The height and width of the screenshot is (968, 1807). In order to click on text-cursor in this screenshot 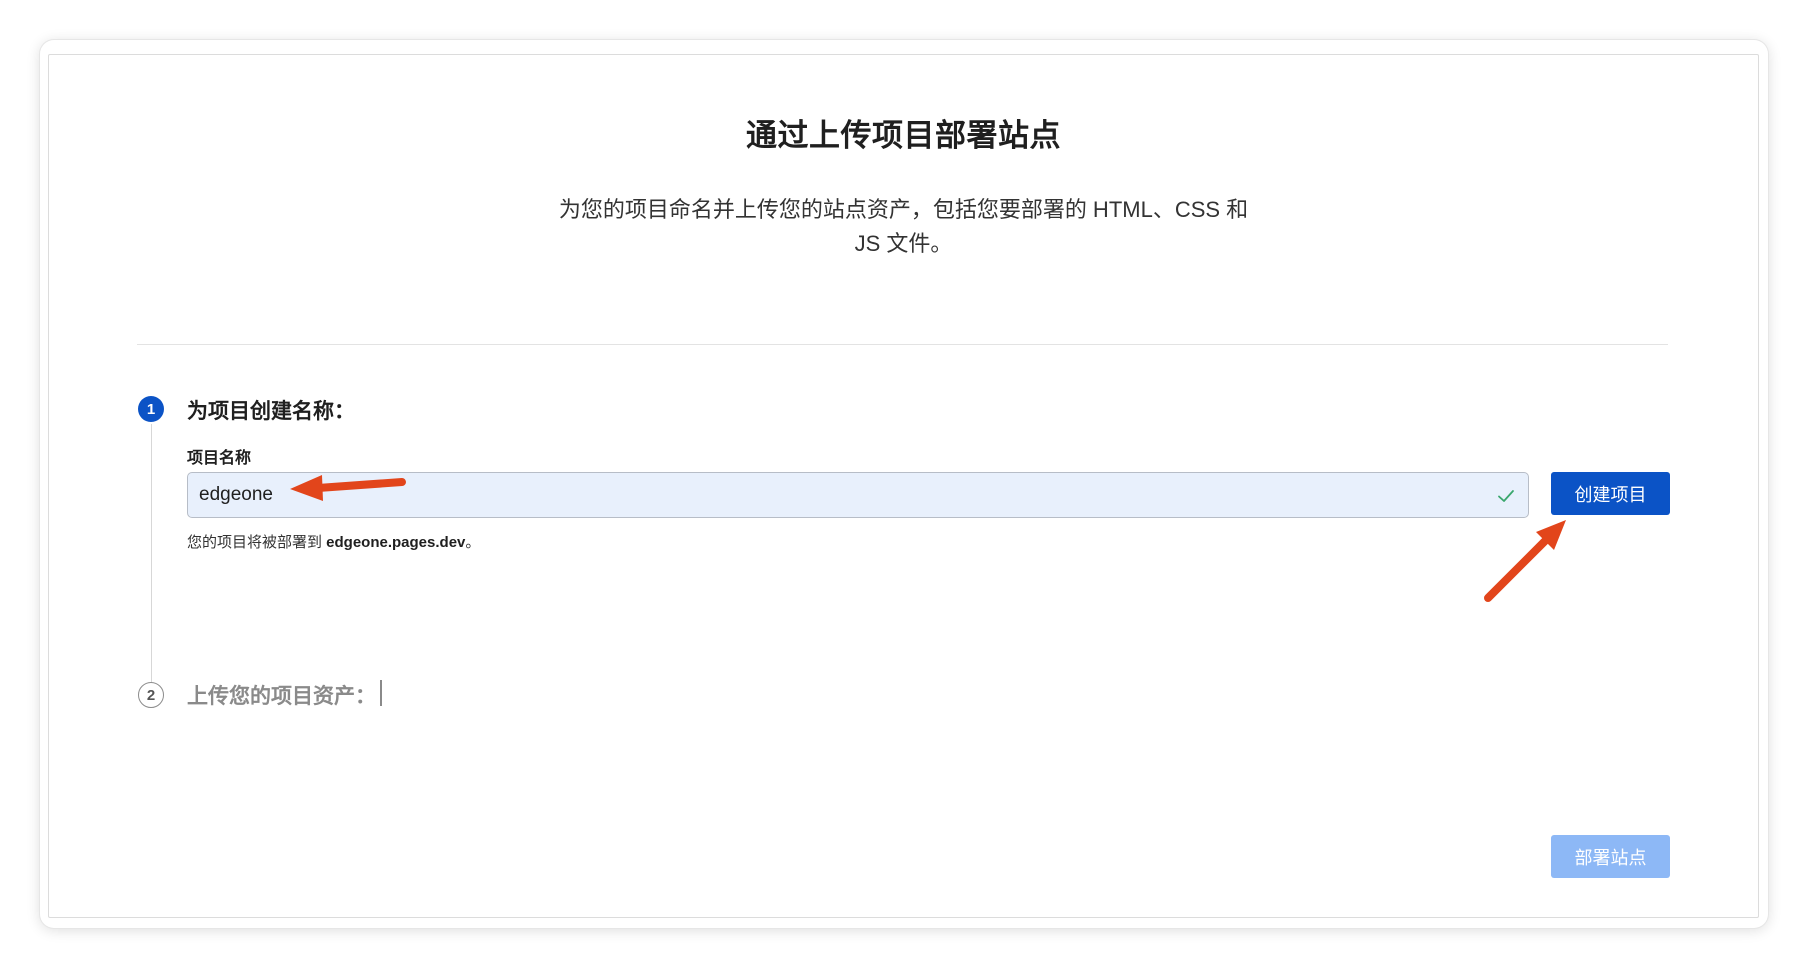, I will do `click(381, 693)`.